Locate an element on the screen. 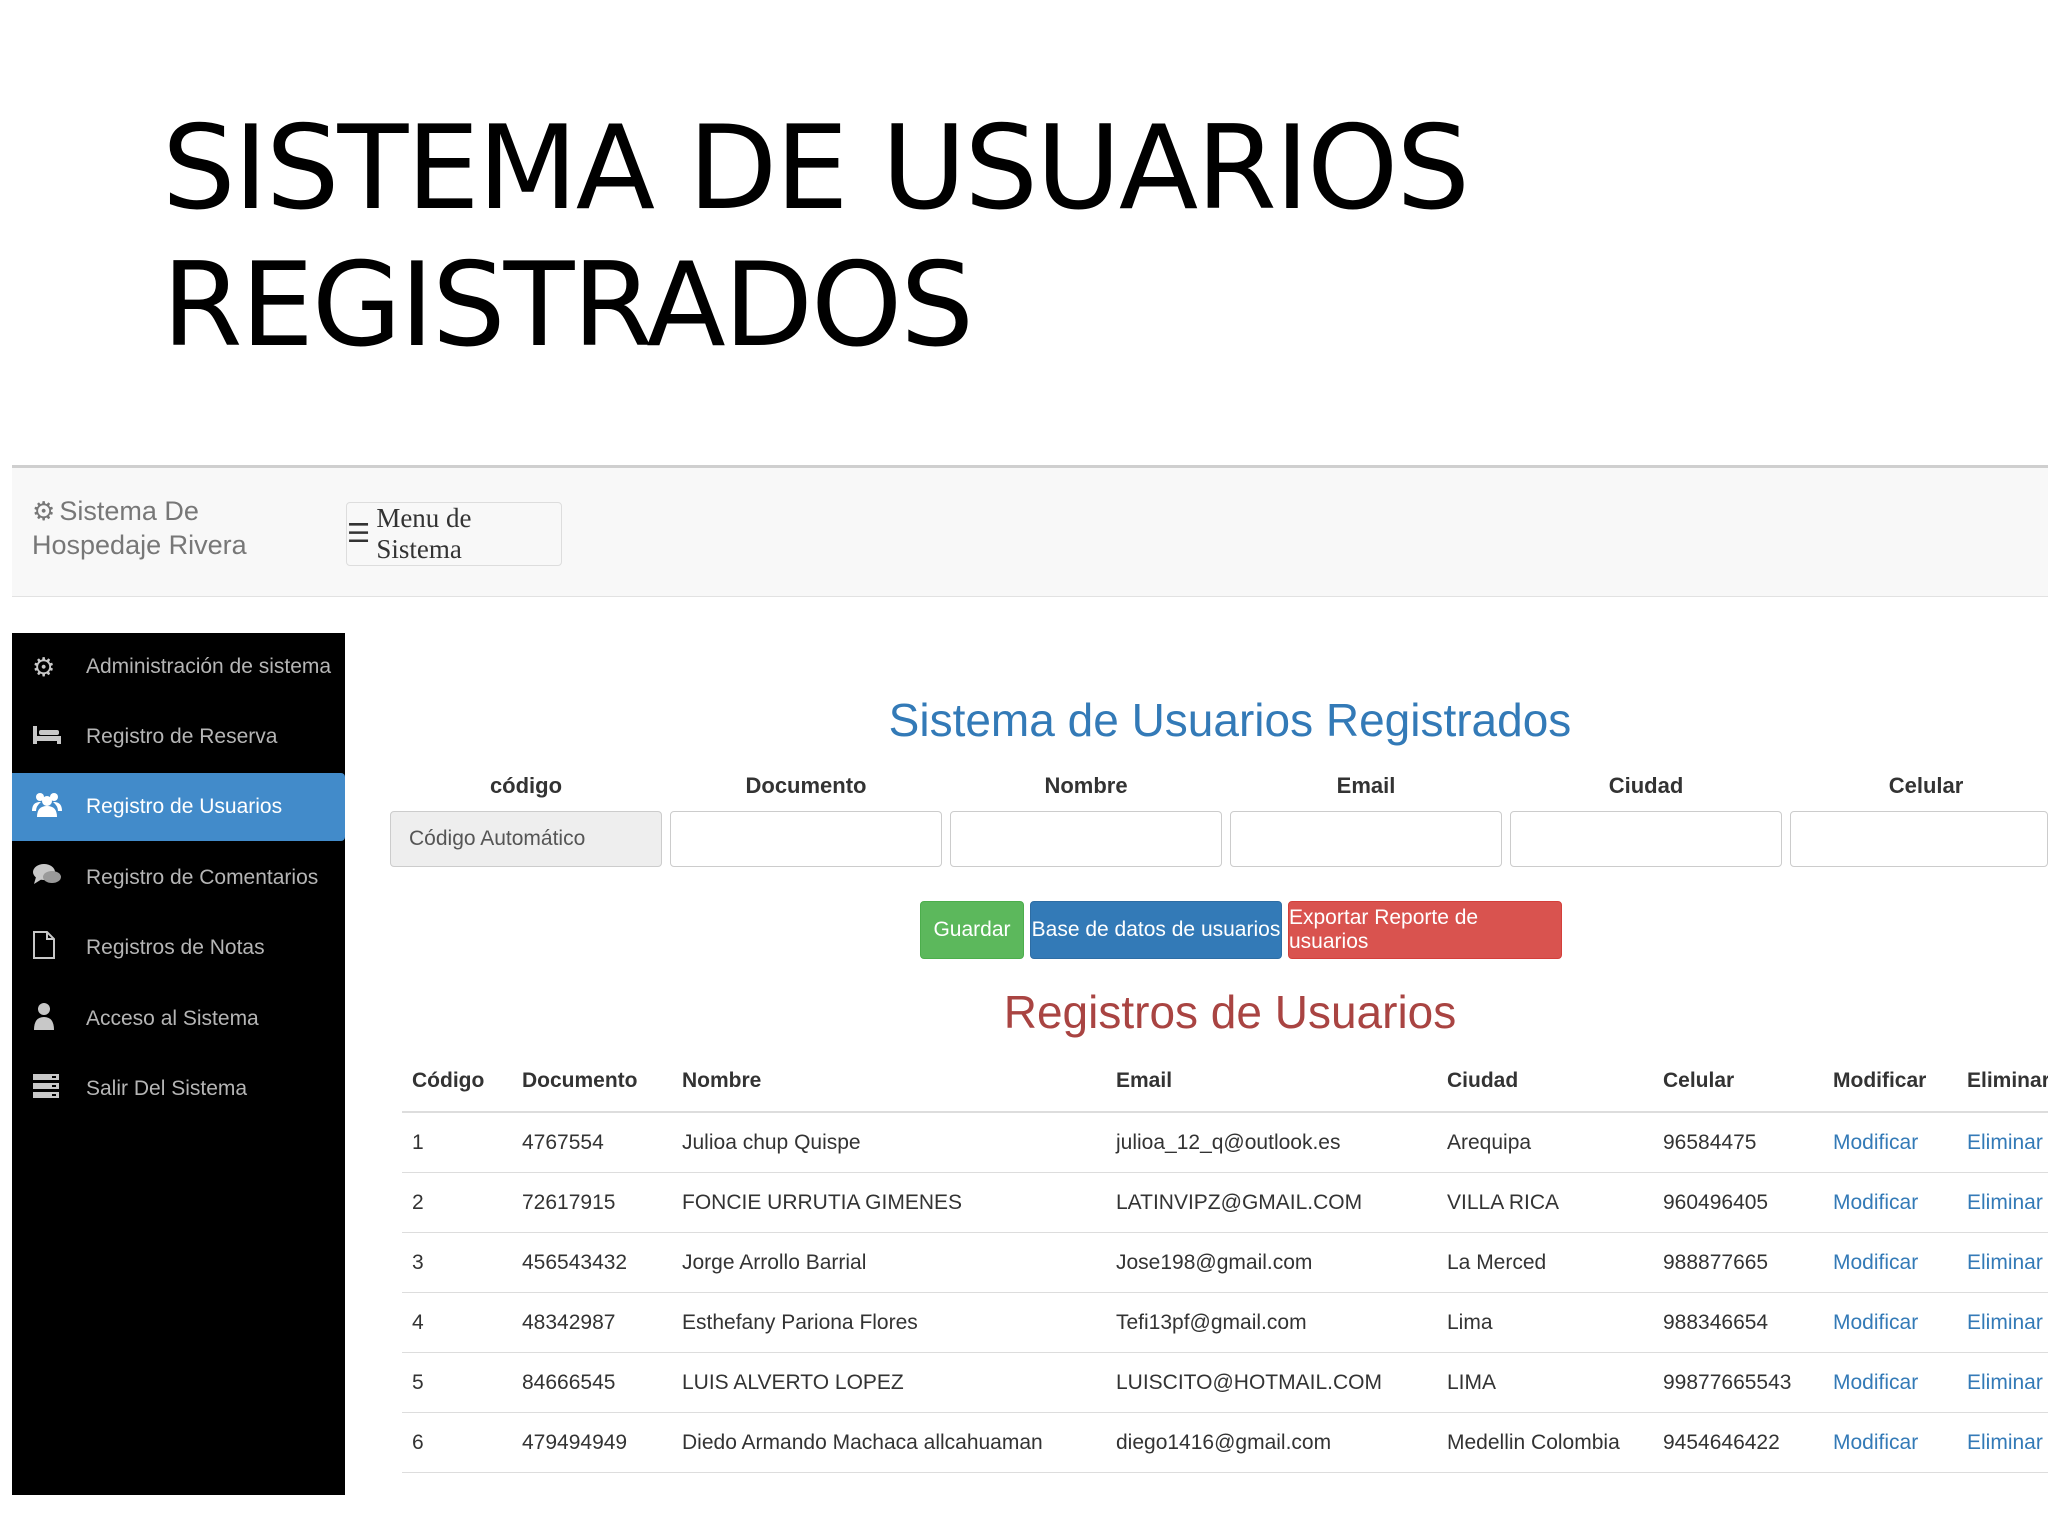 The width and height of the screenshot is (2048, 1536). sidebar-item-comentarios: Registro de Comentarios is located at coordinates (178, 878).